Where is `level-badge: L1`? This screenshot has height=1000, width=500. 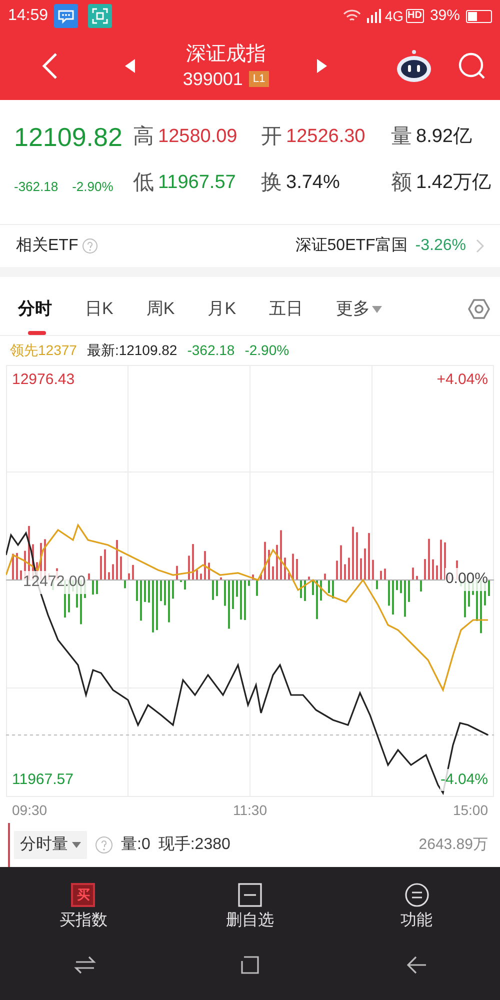
level-badge: L1 is located at coordinates (259, 79).